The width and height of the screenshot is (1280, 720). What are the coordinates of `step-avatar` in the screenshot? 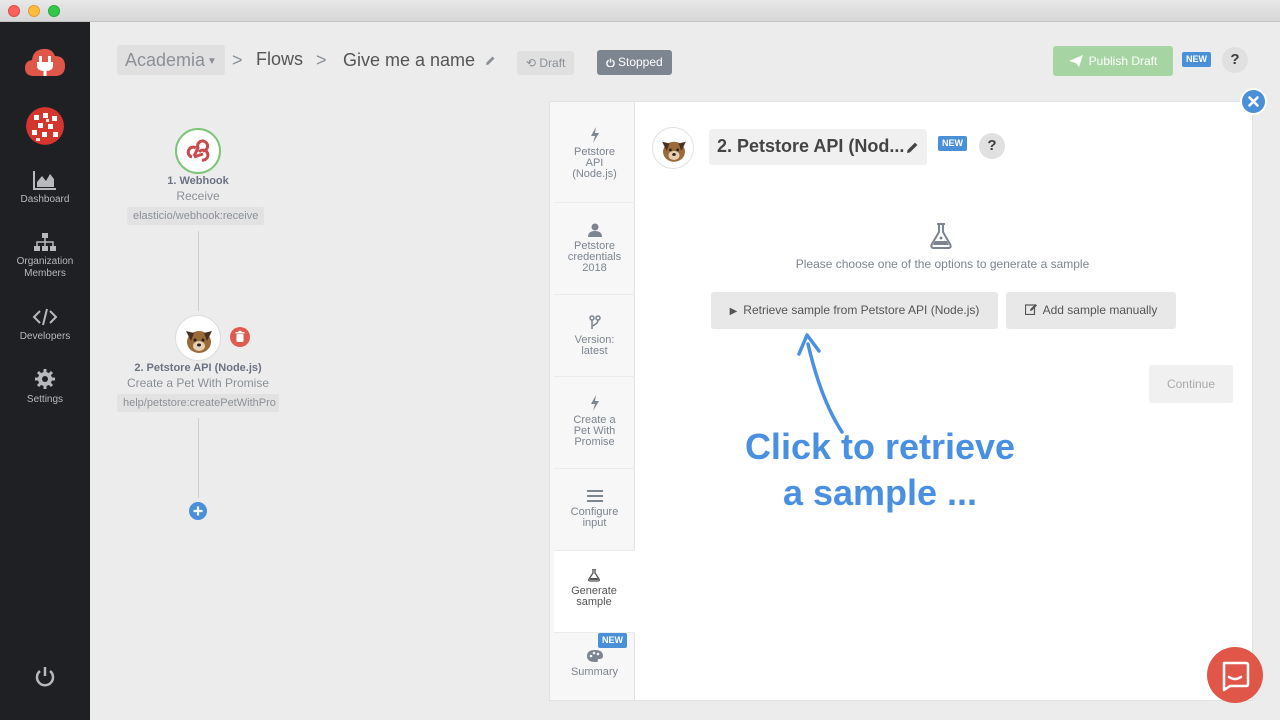 It's located at (673, 148).